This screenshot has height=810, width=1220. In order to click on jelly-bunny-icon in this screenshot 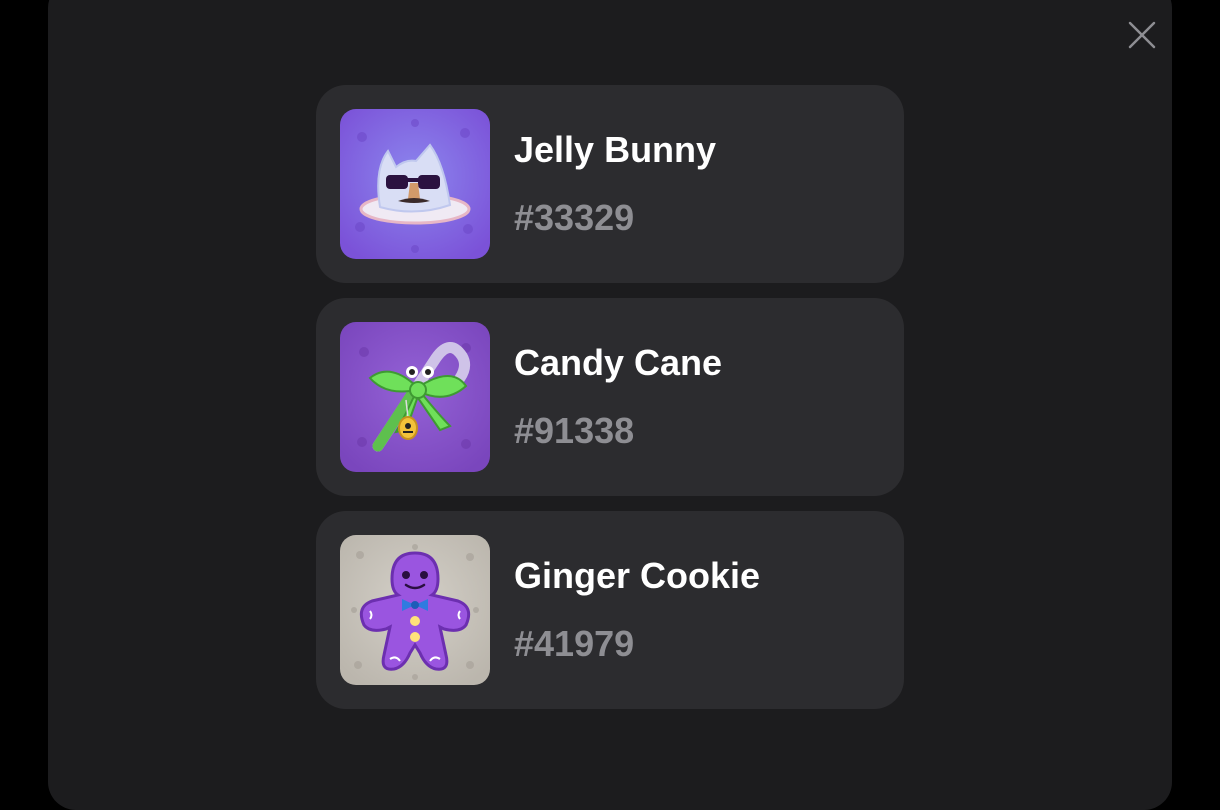, I will do `click(415, 184)`.